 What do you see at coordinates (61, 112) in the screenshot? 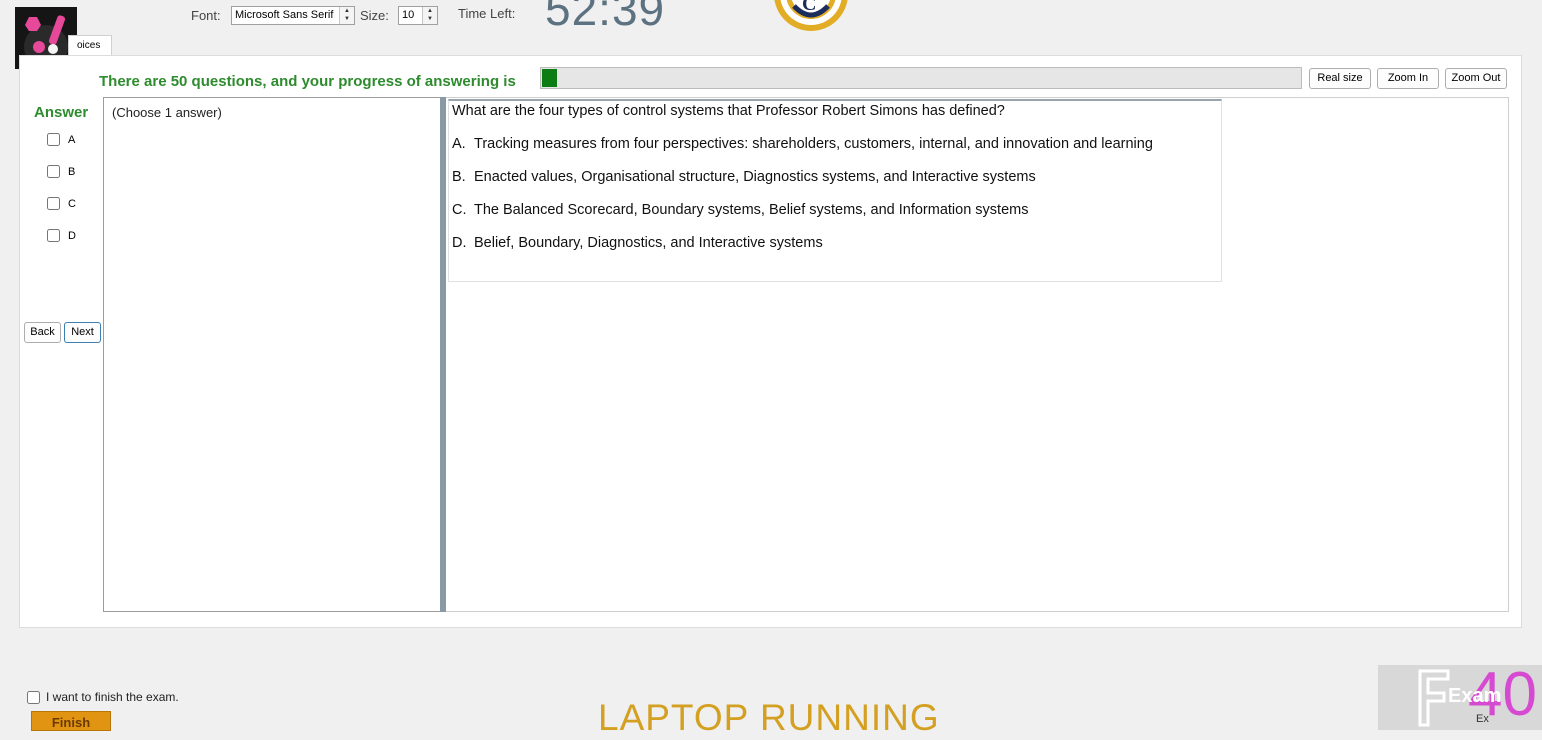
I see `answer-heading: Answer` at bounding box center [61, 112].